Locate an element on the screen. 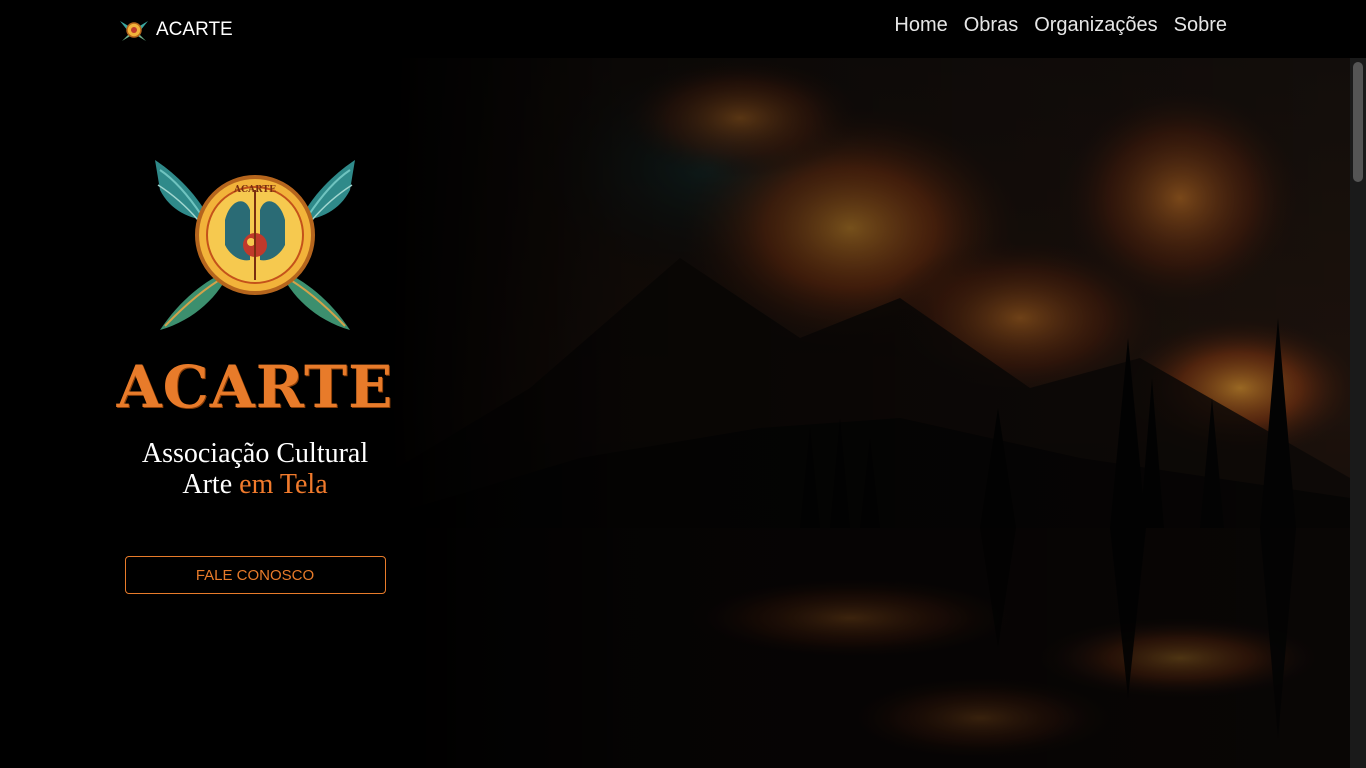  hero-title: ACARTE is located at coordinates (255, 387).